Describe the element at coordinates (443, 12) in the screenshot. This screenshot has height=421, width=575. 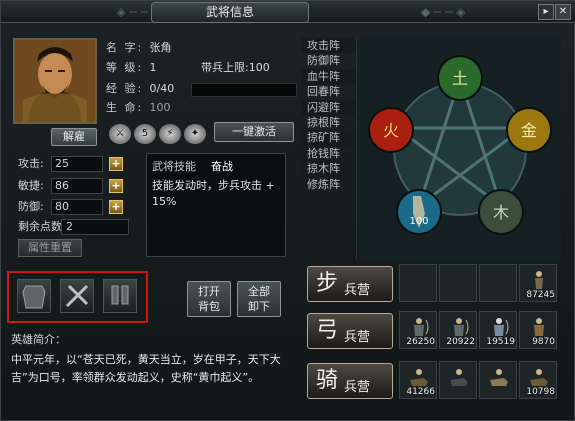
I see `title-ornament-right: ◆ ─ ─ ◈` at that location.